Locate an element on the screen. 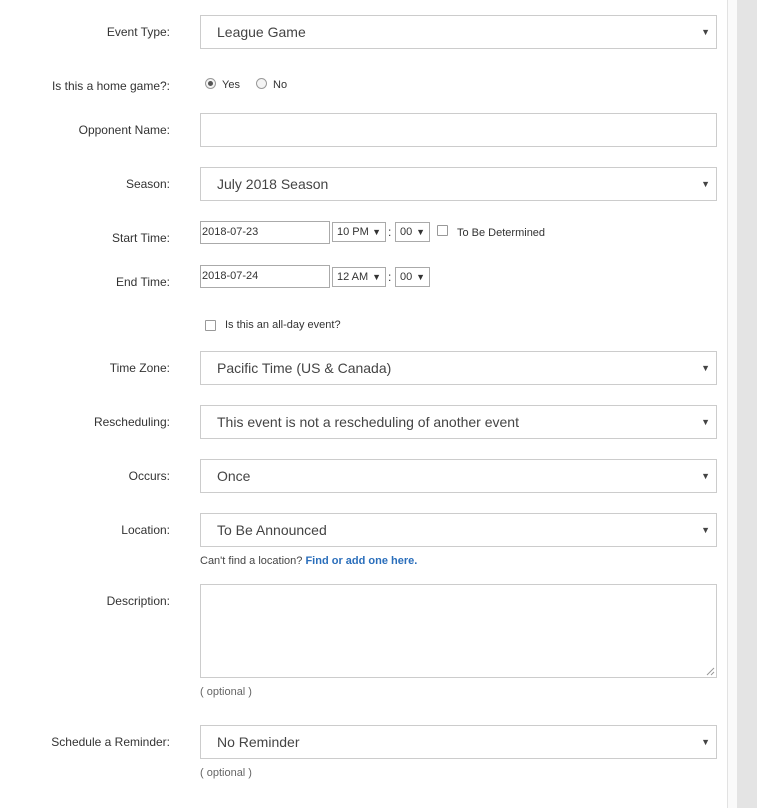 The image size is (757, 808). all-day-checkbox is located at coordinates (210, 325).